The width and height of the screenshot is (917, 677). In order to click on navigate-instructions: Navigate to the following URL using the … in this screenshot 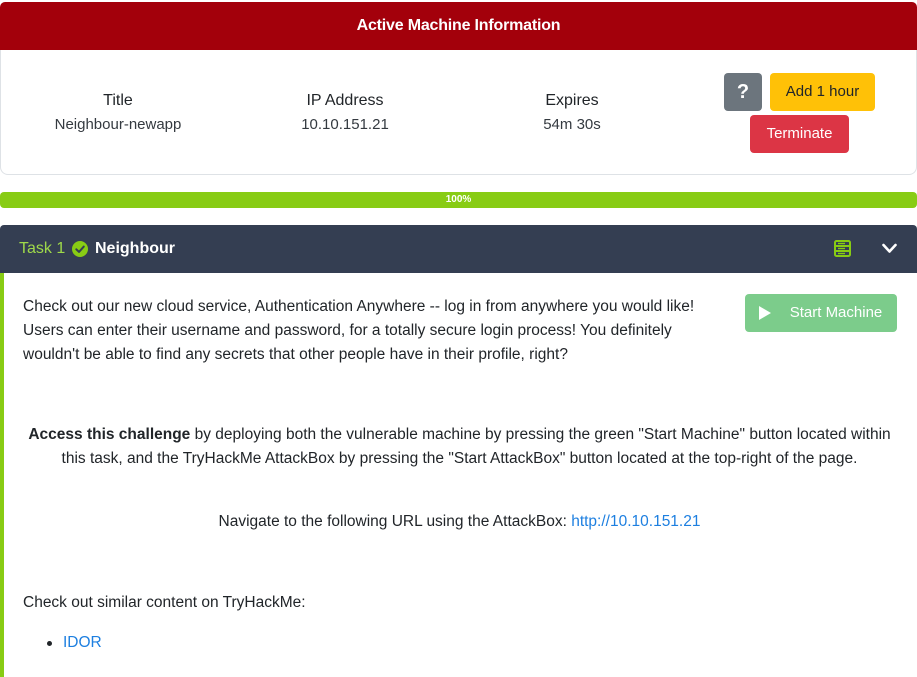, I will do `click(459, 522)`.